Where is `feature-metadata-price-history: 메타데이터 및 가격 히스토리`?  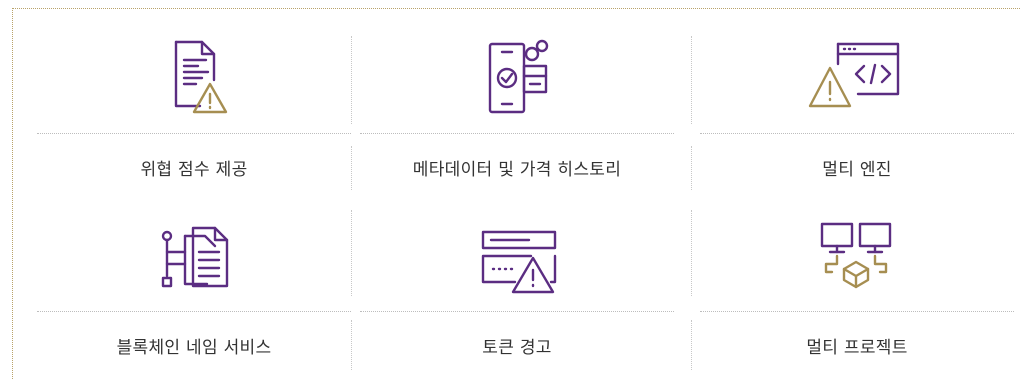
feature-metadata-price-history: 메타데이터 및 가격 히스토리 is located at coordinates (517, 103).